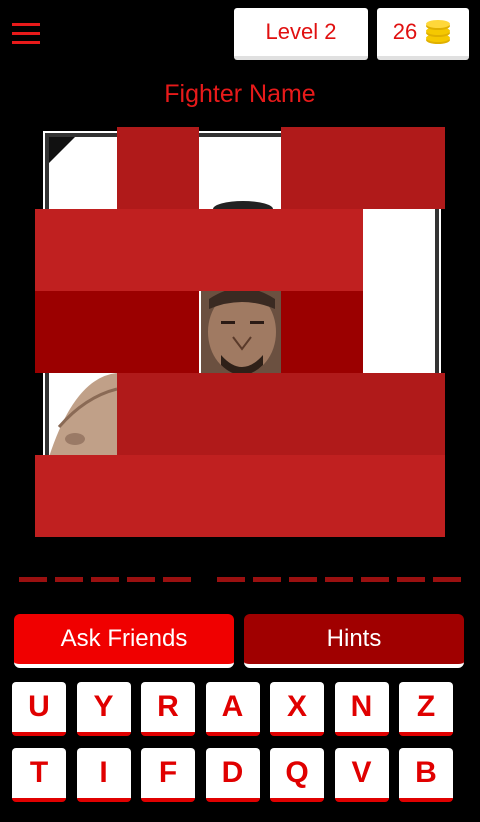 This screenshot has height=822, width=480. I want to click on coin-counter: 26, so click(423, 34).